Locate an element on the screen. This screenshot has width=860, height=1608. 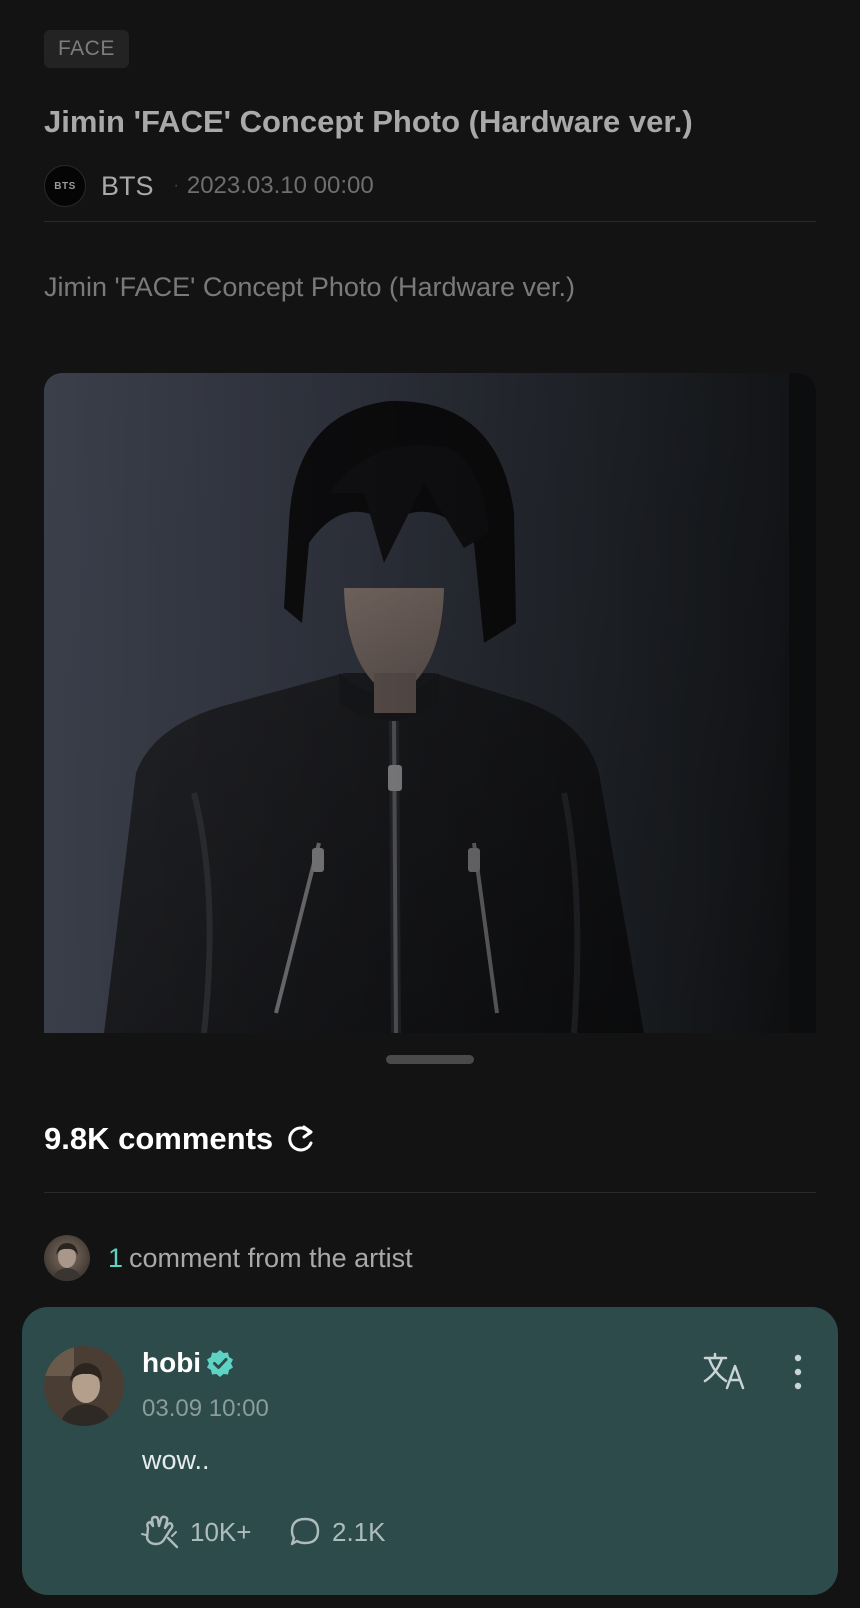
artist-comment-label: comment from the artist is located at coordinates (271, 1257).